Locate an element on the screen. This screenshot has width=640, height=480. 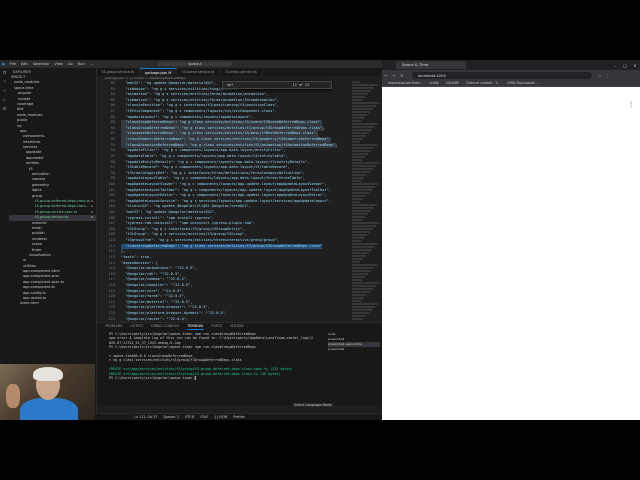
find-match-count: 12 of 13 is located at coordinates (300, 85).